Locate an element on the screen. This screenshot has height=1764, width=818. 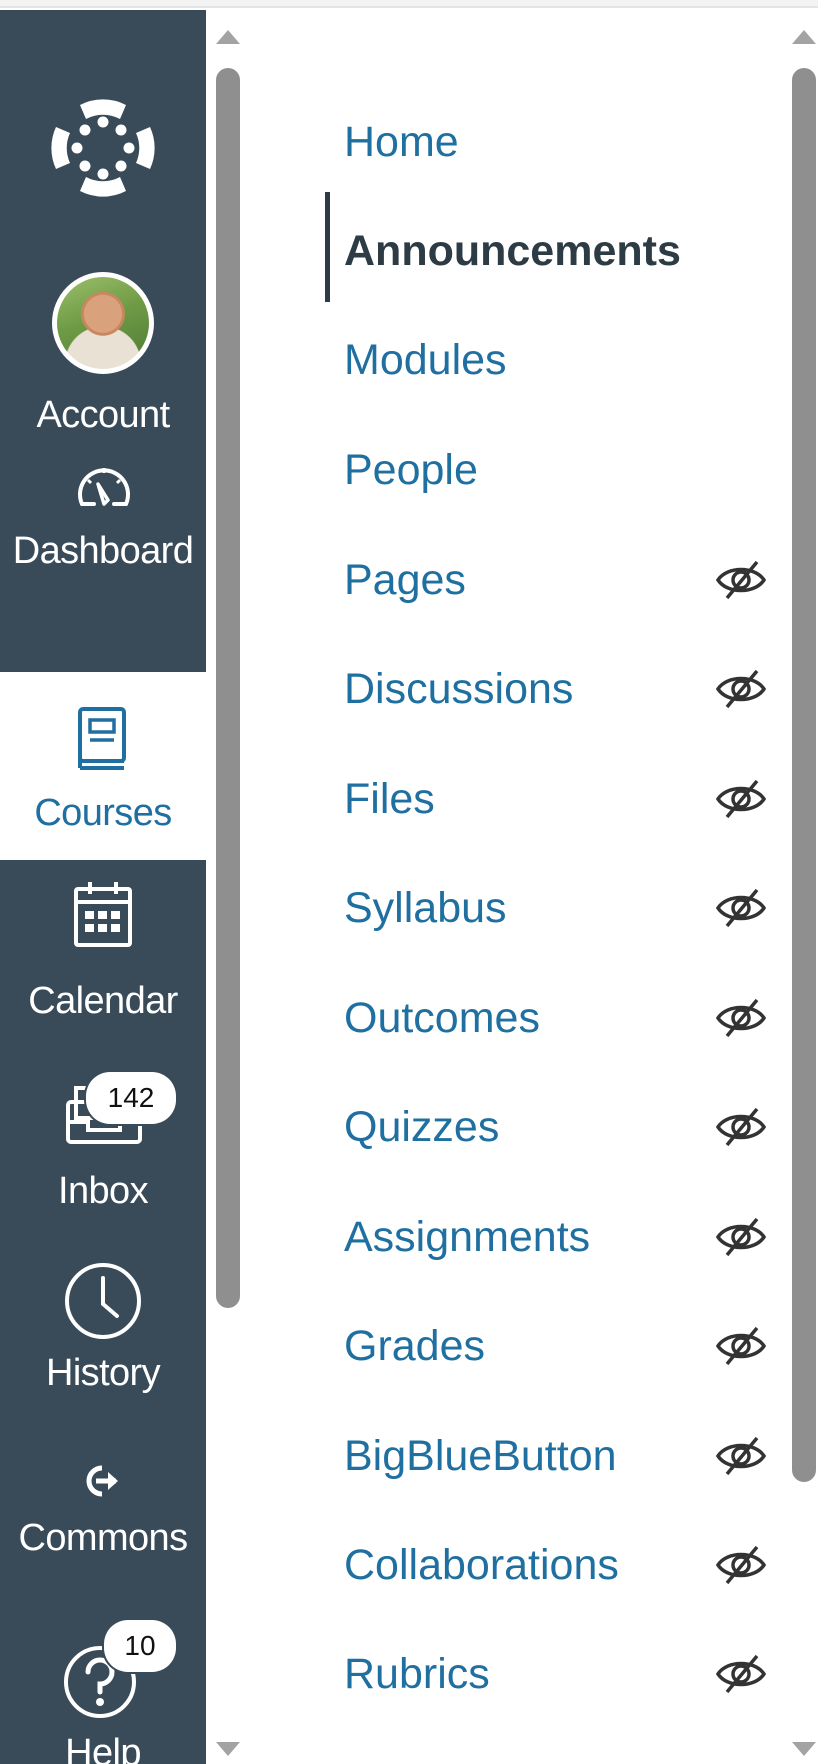
course-link-syllabus: Syllabus is located at coordinates (425, 908).